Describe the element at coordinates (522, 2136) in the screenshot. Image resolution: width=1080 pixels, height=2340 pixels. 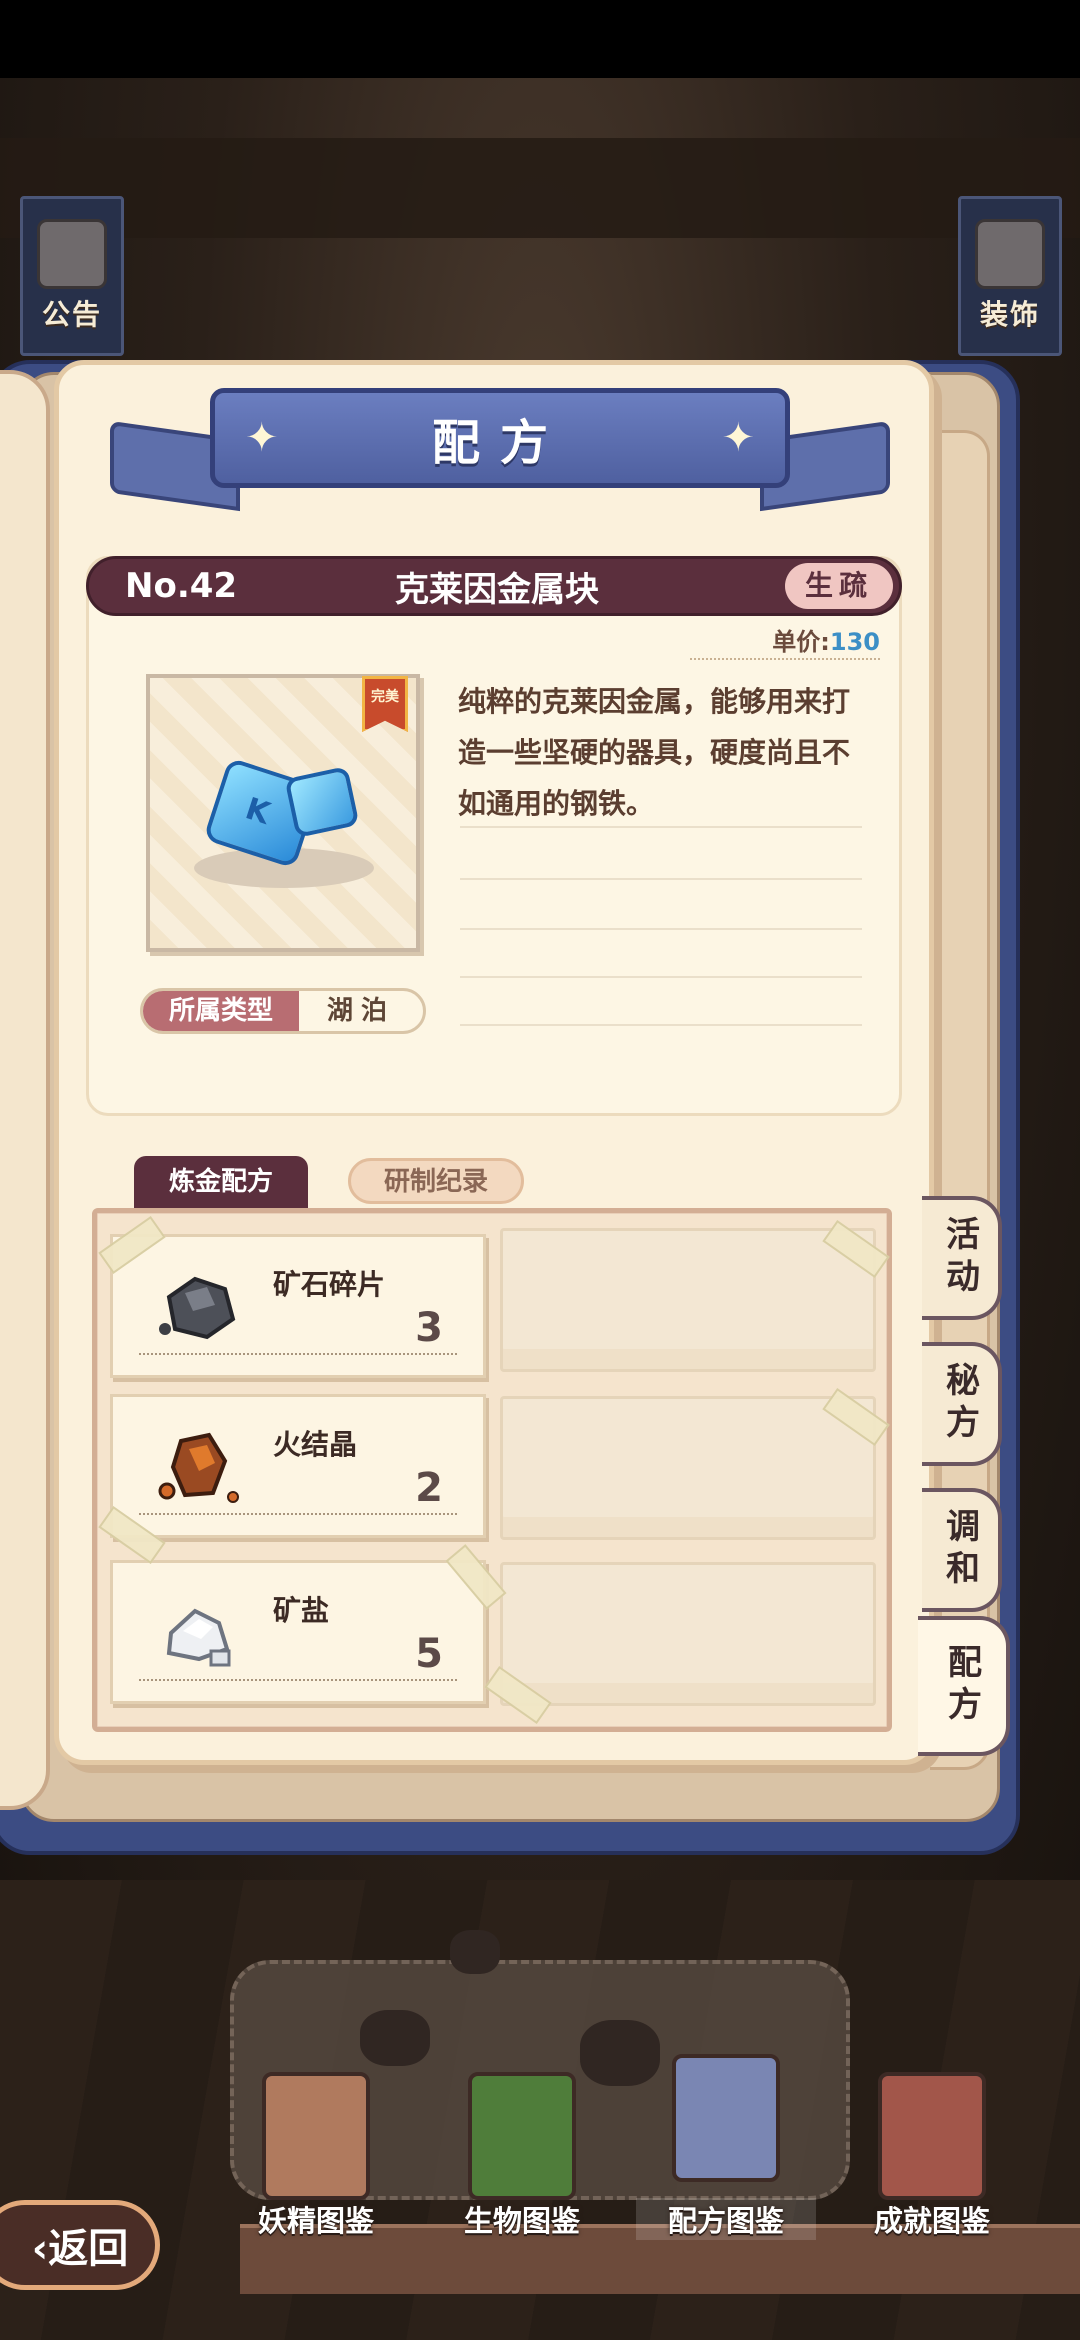
I see `creature-book-icon` at that location.